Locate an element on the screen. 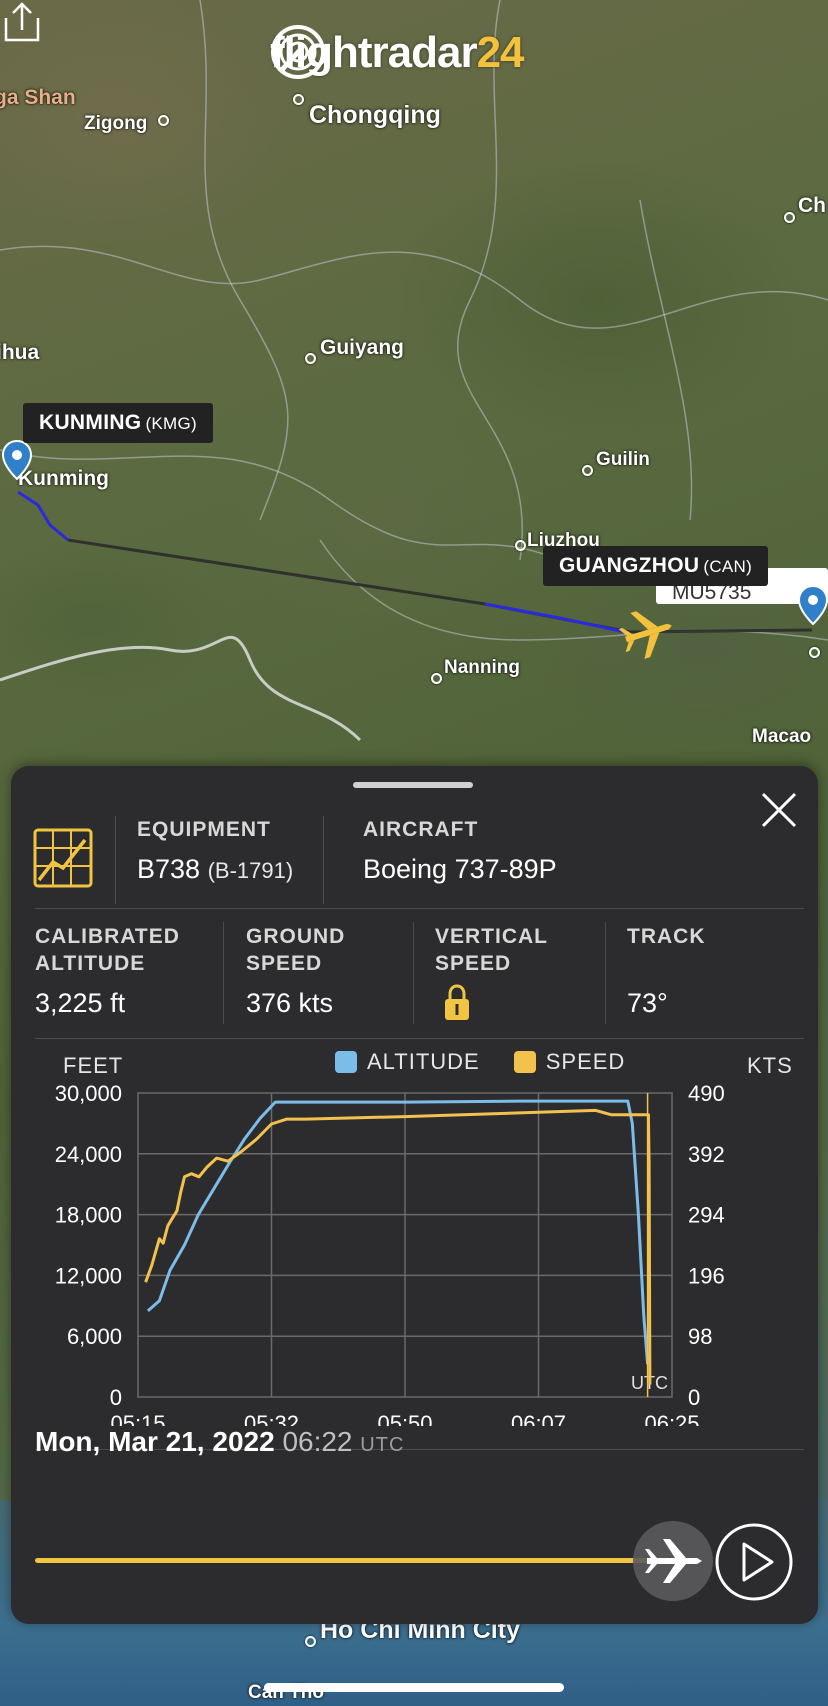 The height and width of the screenshot is (1706, 828). series-line-speed is located at coordinates (398, 1246).